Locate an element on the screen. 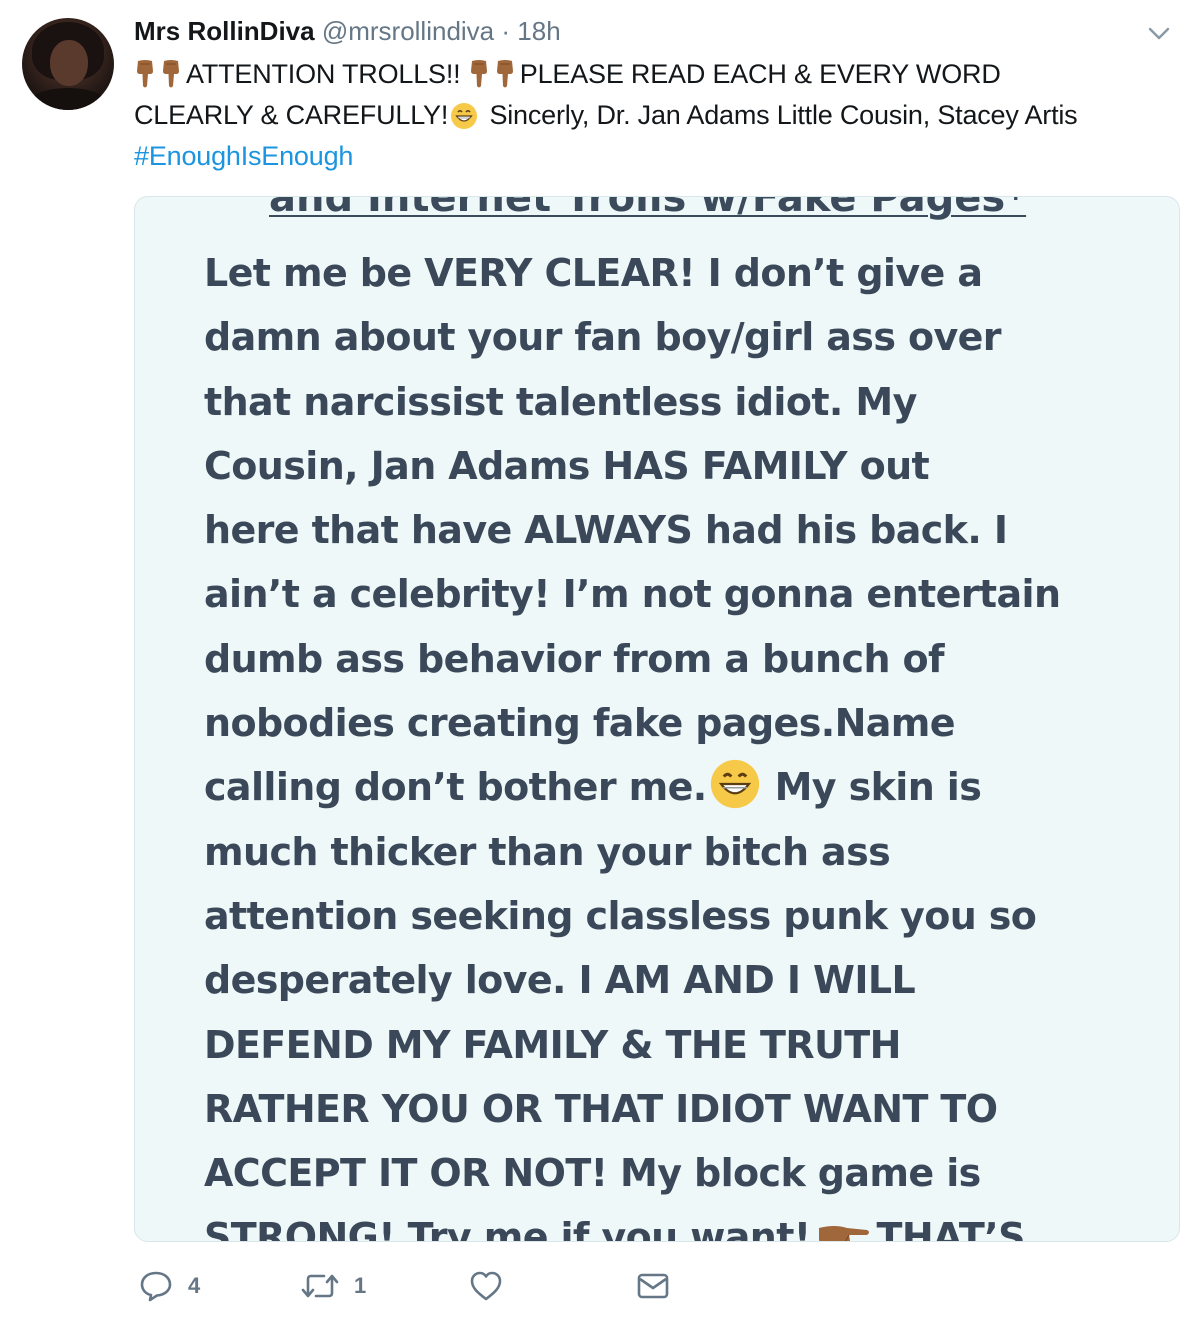  media-text-line: calling don’t bother me. My skin is is located at coordinates (684, 787).